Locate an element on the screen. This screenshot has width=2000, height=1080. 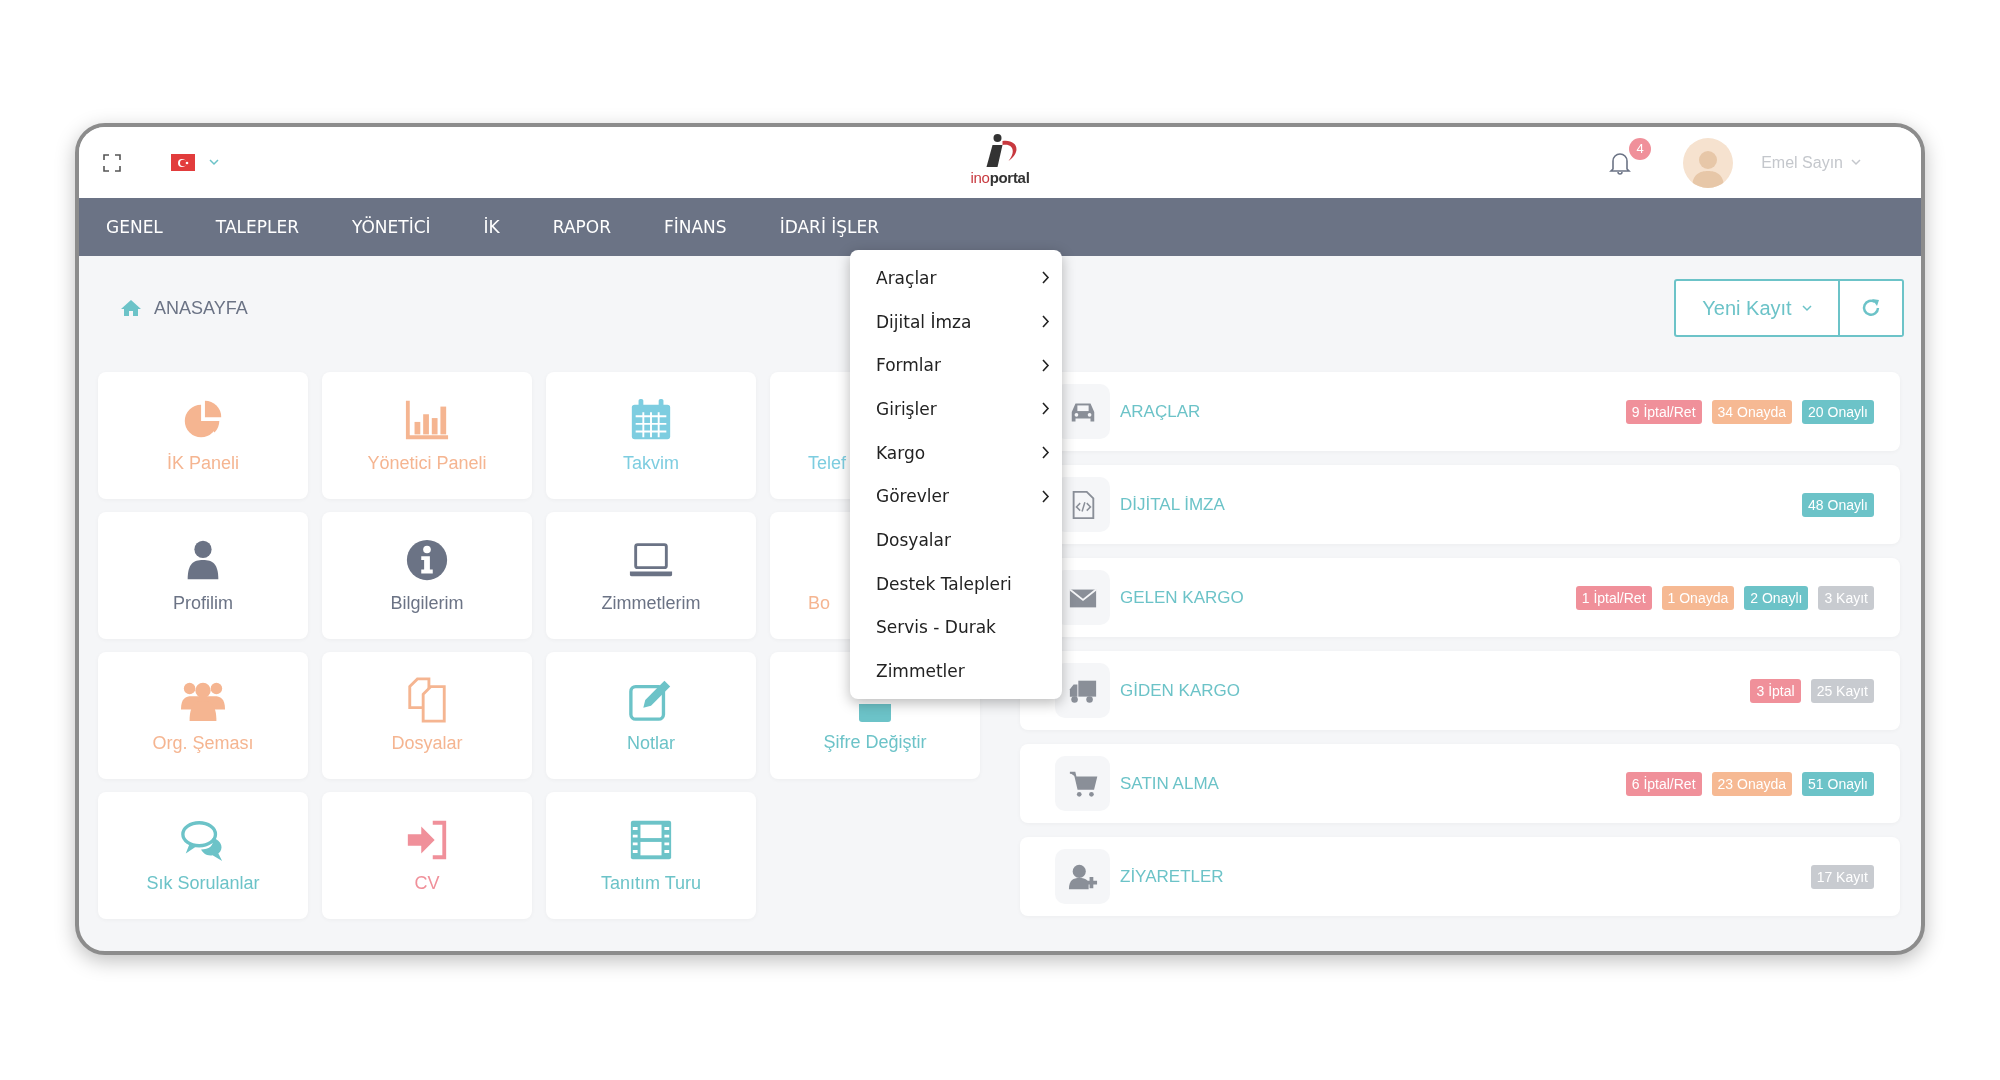
status-badge: 9 İptal/Ret is located at coordinates (1663, 411).